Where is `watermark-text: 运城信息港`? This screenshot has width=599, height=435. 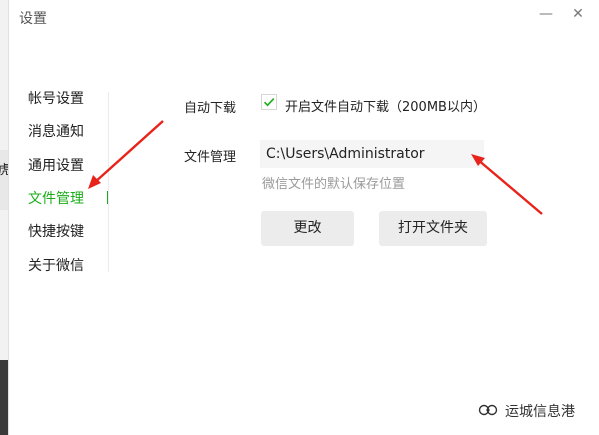
watermark-text: 运城信息港 is located at coordinates (540, 412).